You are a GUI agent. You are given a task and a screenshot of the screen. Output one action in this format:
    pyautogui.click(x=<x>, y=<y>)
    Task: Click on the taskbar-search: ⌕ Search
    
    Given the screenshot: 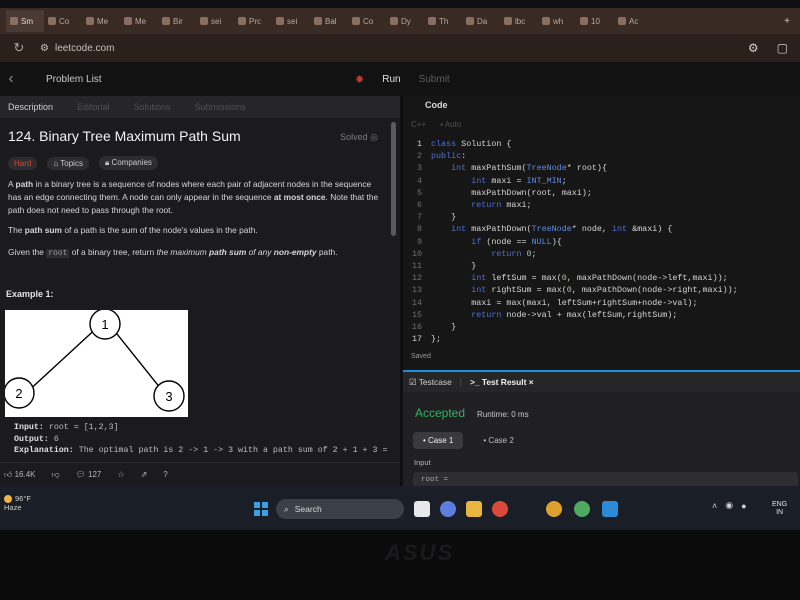 What is the action you would take?
    pyautogui.click(x=340, y=509)
    